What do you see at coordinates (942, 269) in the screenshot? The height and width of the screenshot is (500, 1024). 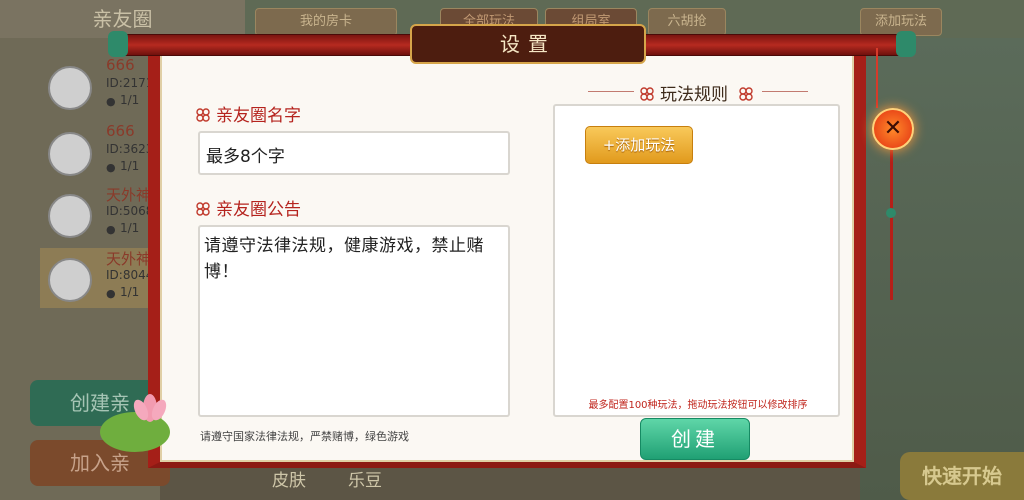 I see `background-right-panel` at bounding box center [942, 269].